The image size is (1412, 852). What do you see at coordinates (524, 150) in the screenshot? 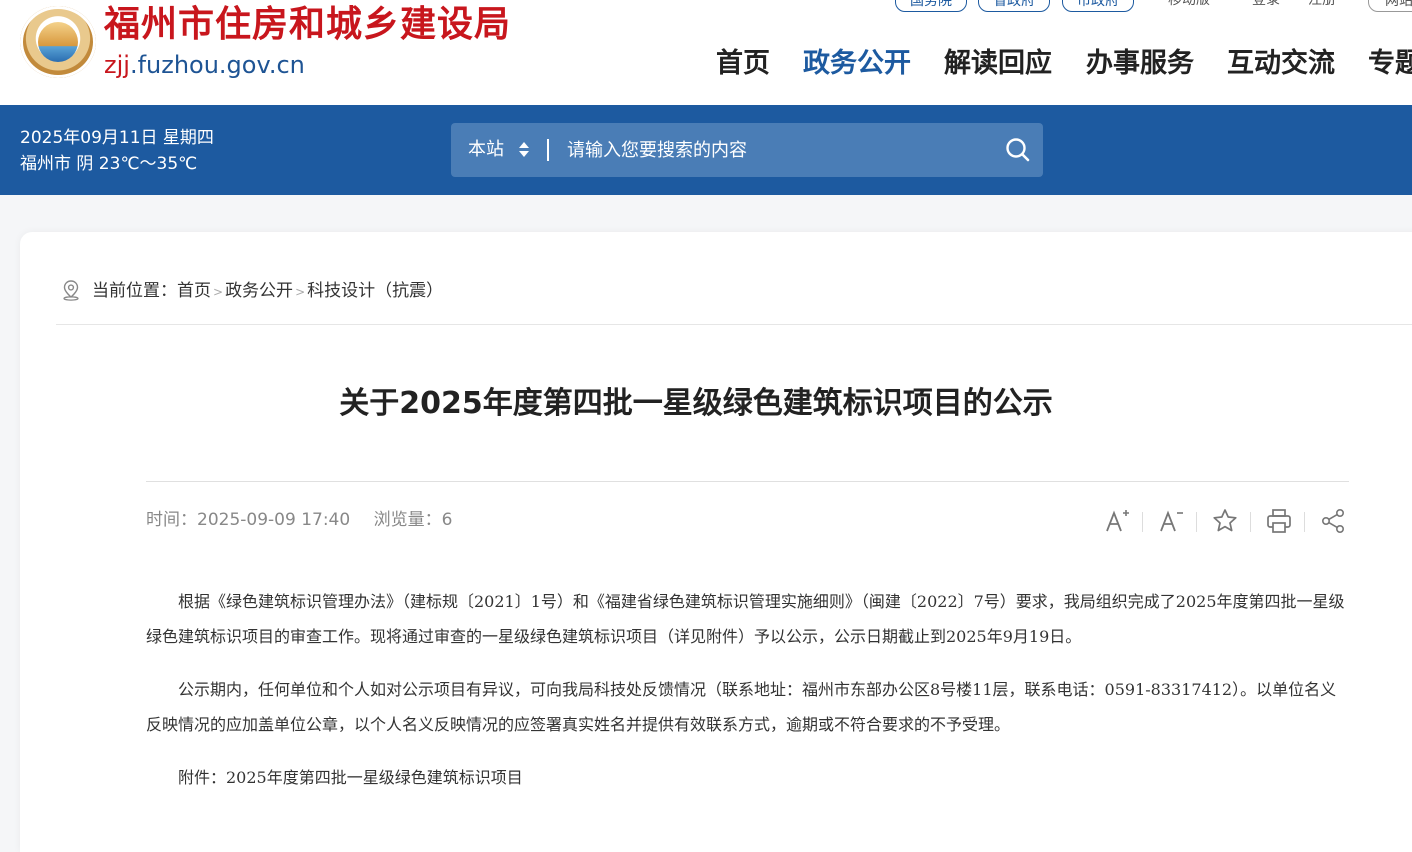
I see `select-arrows-icon` at bounding box center [524, 150].